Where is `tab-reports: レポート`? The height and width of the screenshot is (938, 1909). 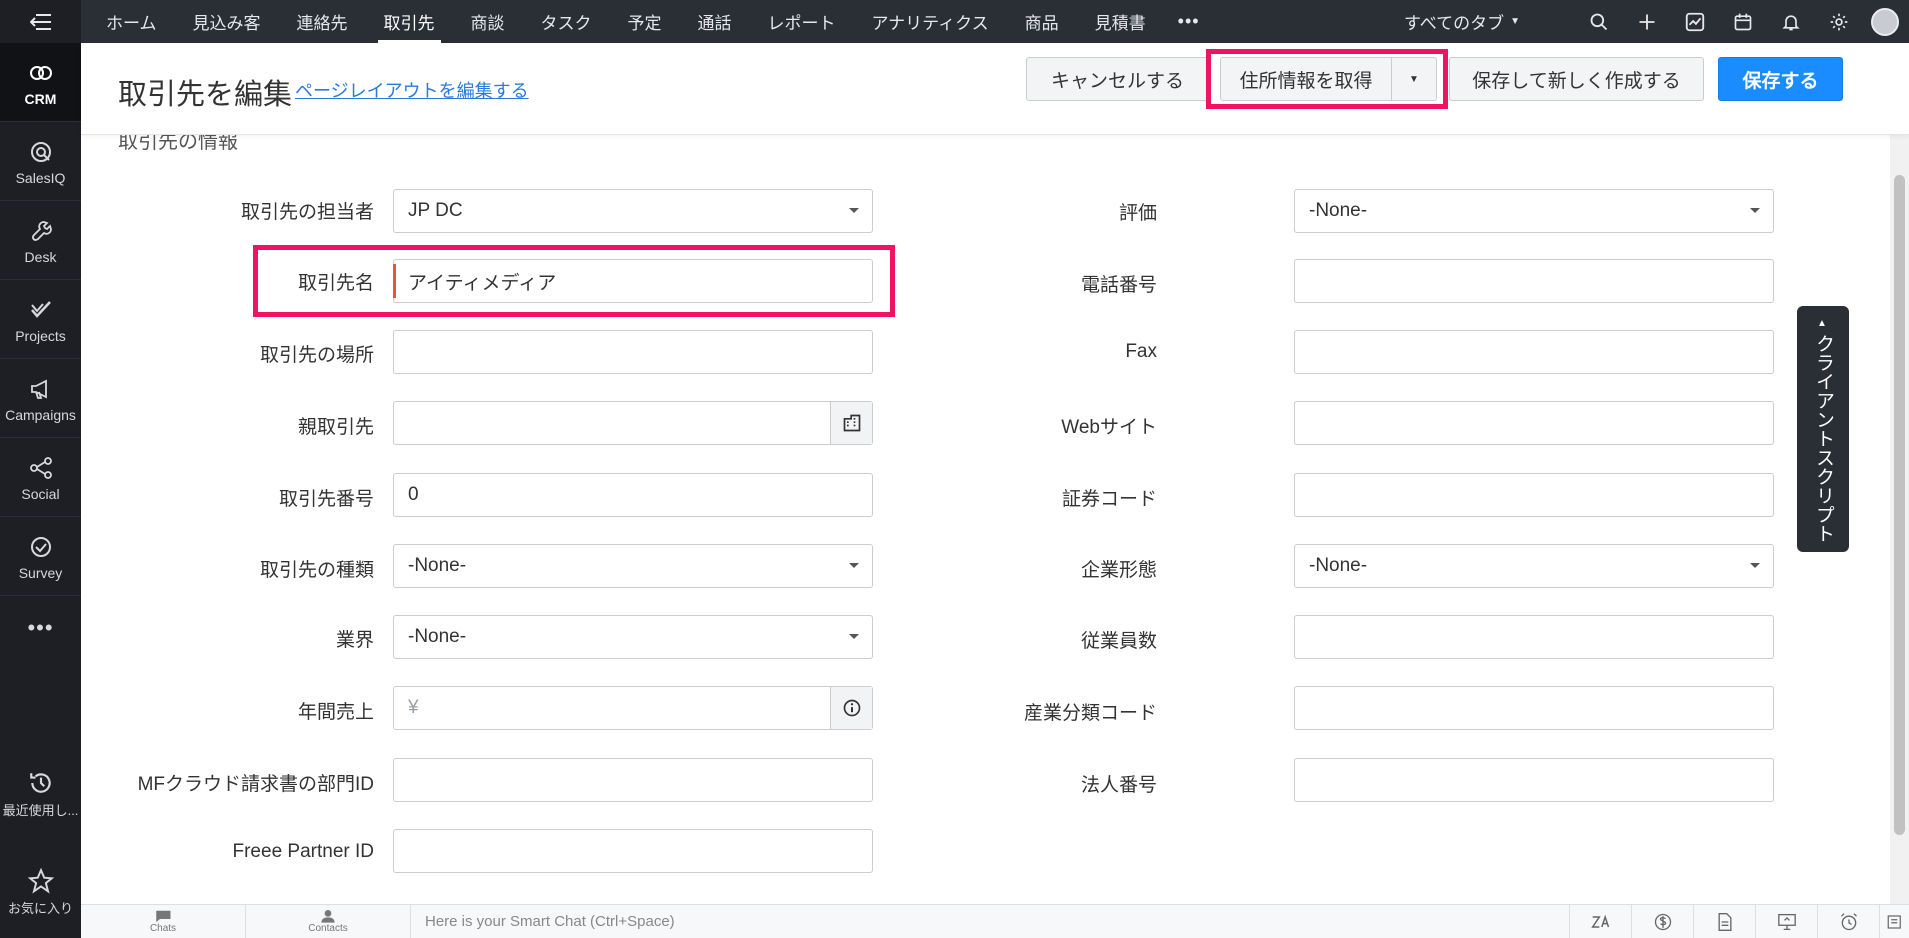
tab-reports: レポート is located at coordinates (802, 21).